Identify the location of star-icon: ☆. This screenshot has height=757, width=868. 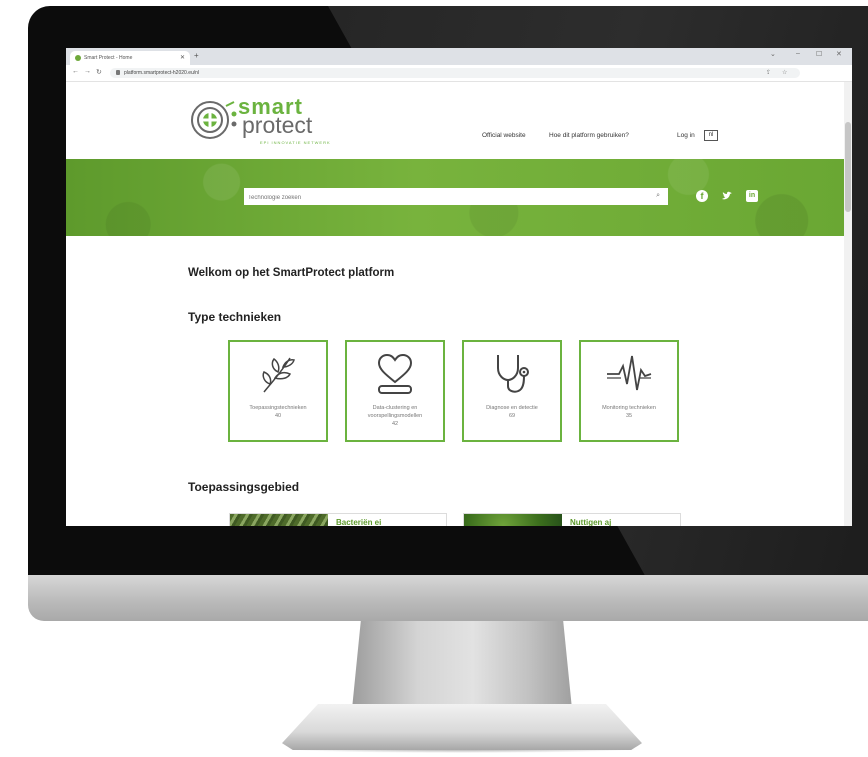
(784, 72).